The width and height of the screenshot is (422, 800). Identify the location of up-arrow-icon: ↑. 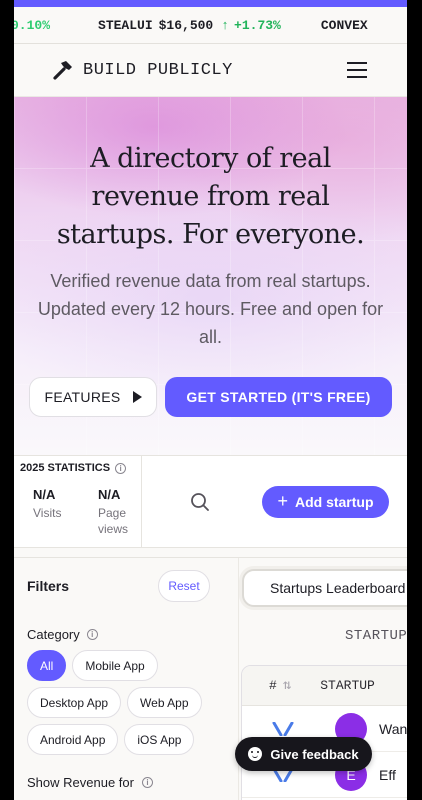
(225, 25).